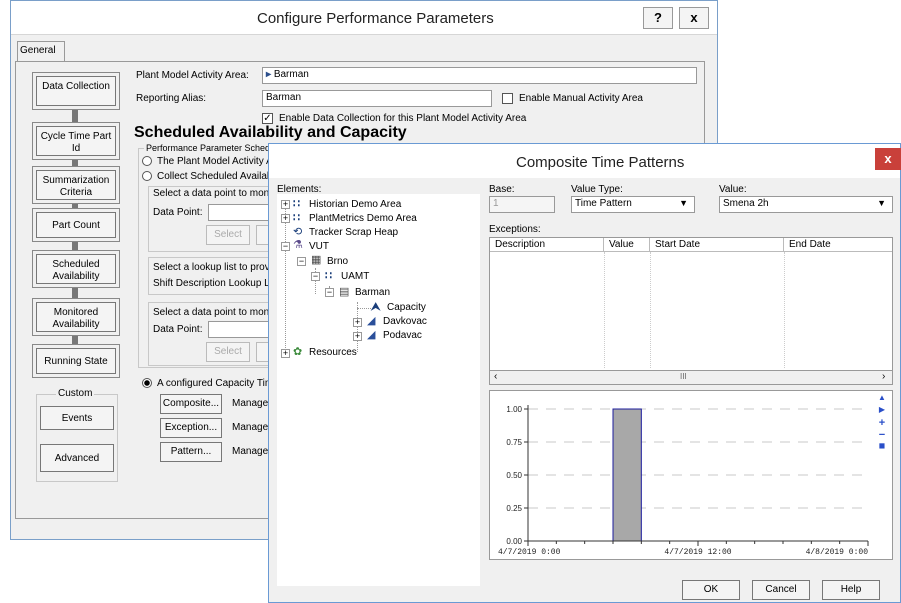  I want to click on tree-item-capacity: Capacity, so click(406, 307).